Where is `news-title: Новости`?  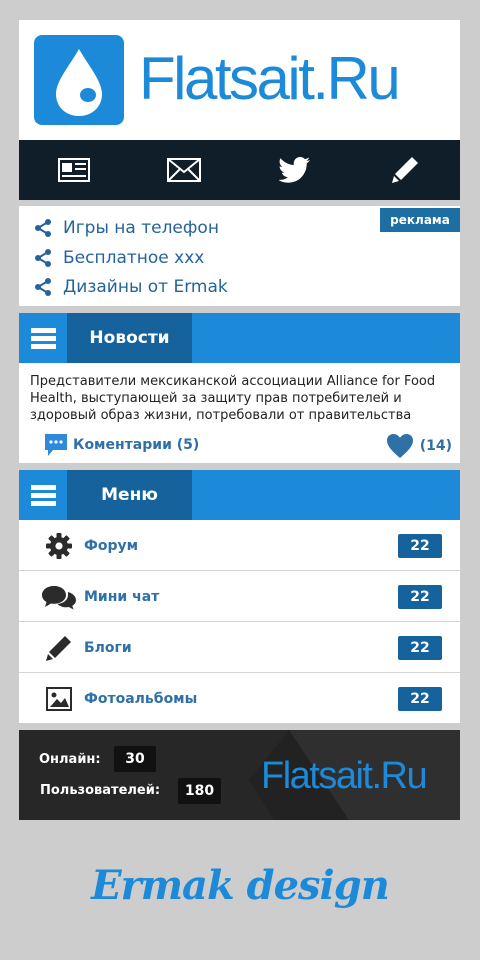 news-title: Новости is located at coordinates (129, 338).